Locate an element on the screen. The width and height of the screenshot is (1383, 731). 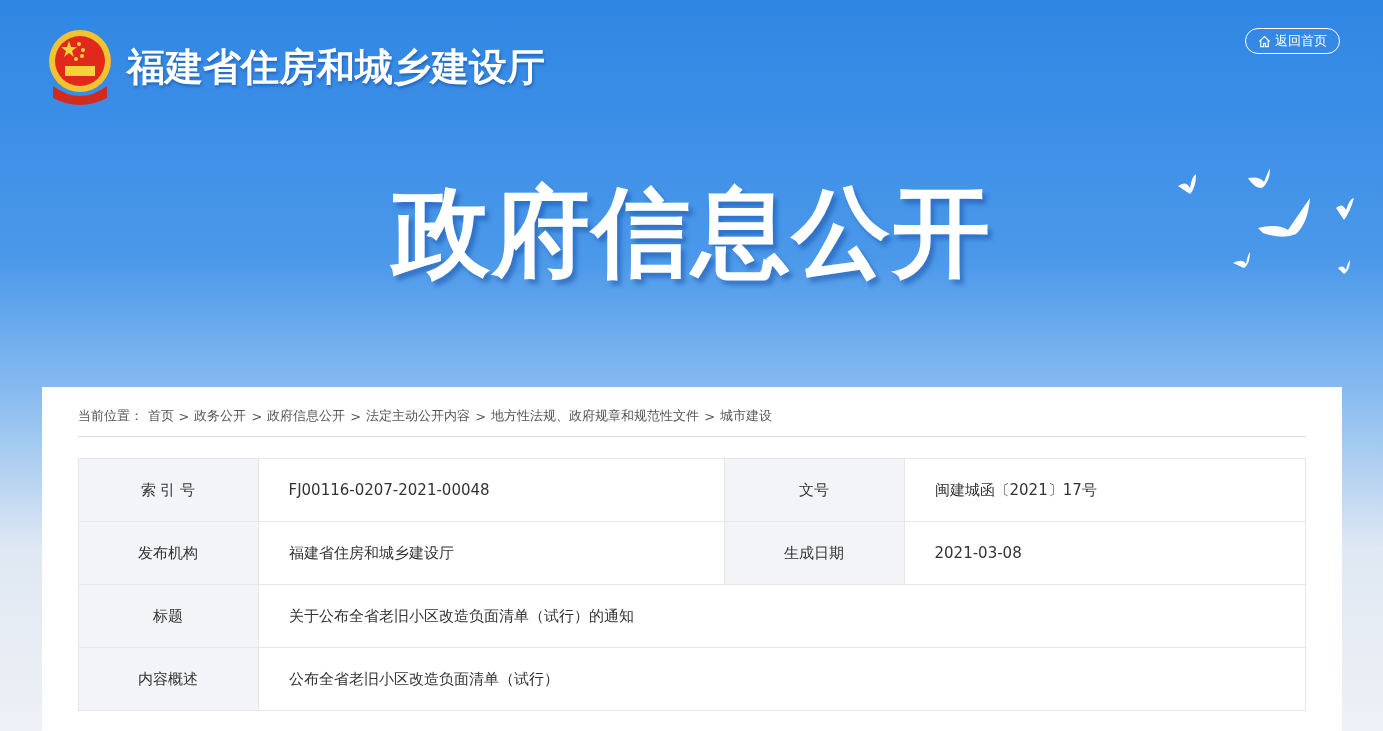
breadcrumb-label: 当前位置： is located at coordinates (110, 416).